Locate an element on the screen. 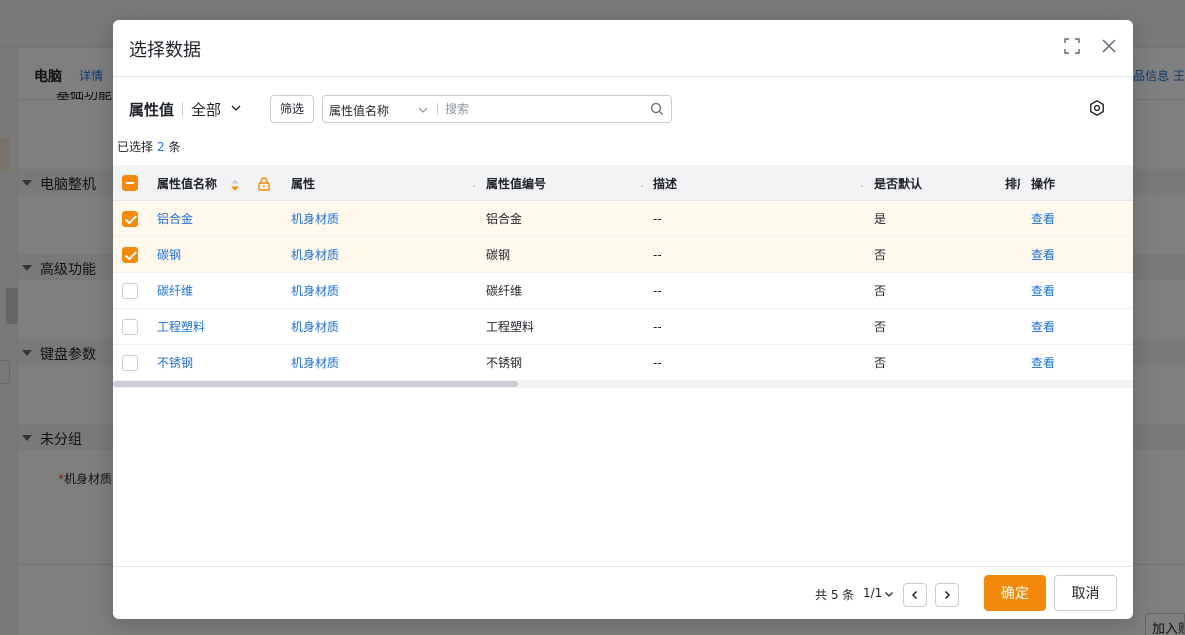  horizontal-scrollbar is located at coordinates (623, 384).